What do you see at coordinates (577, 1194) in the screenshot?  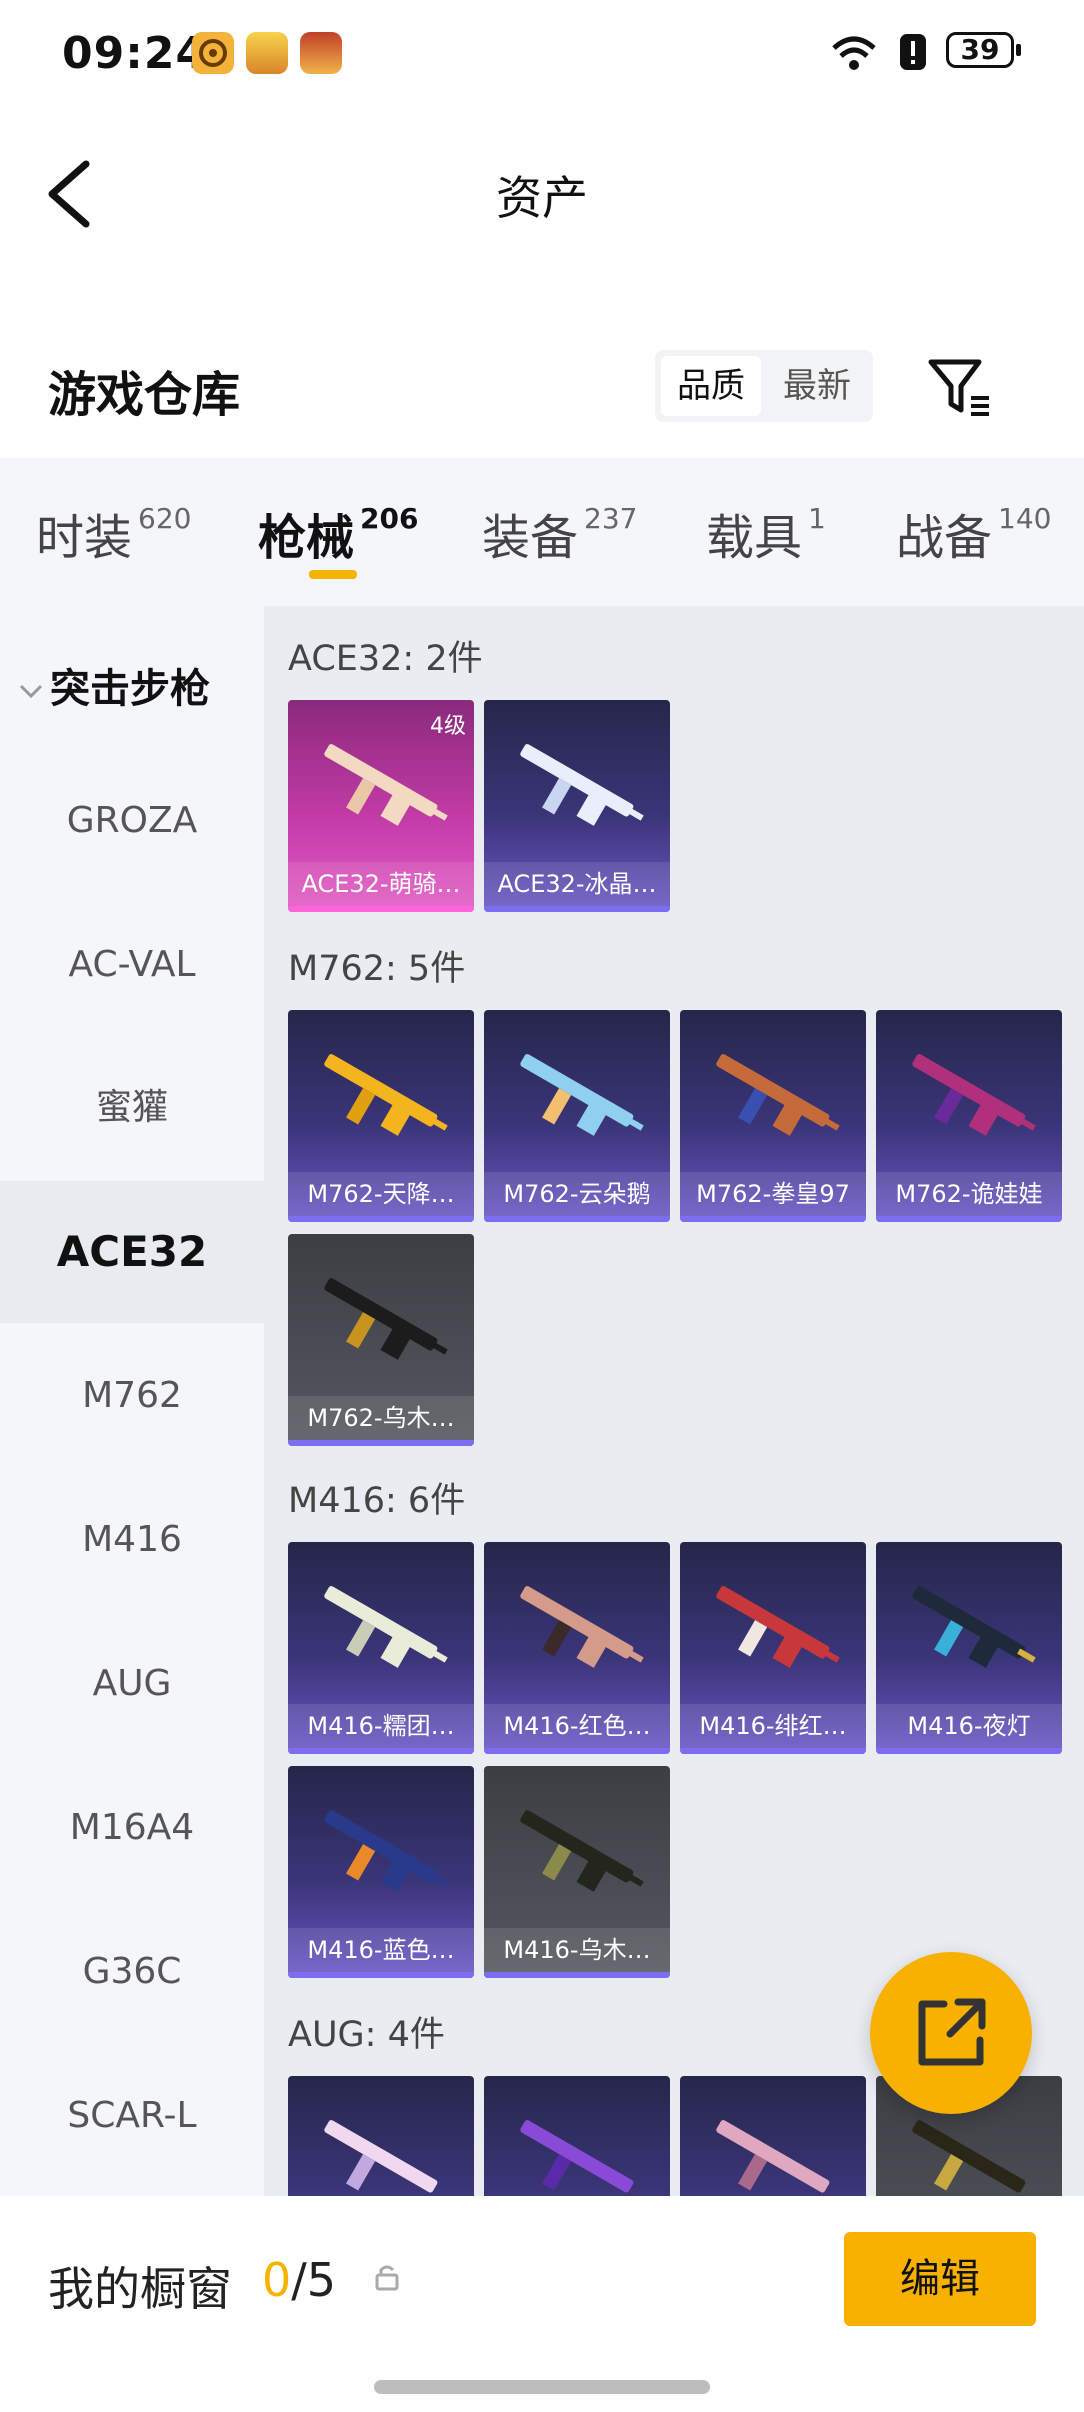 I see `skin-name: M762-云朵鹅` at bounding box center [577, 1194].